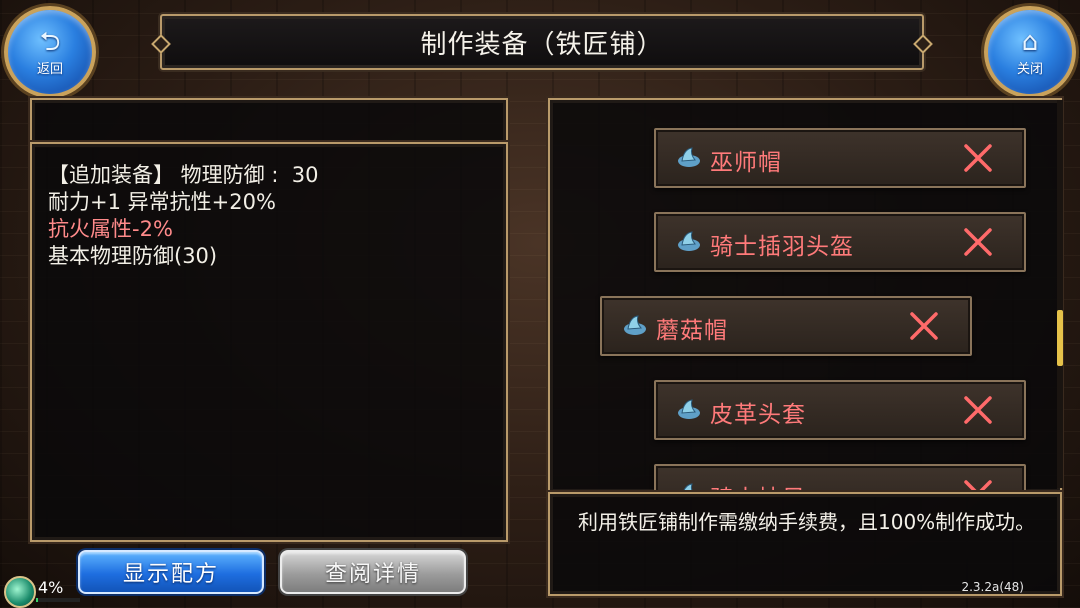 Image resolution: width=1080 pixels, height=608 pixels. I want to click on progress-bar, so click(58, 600).